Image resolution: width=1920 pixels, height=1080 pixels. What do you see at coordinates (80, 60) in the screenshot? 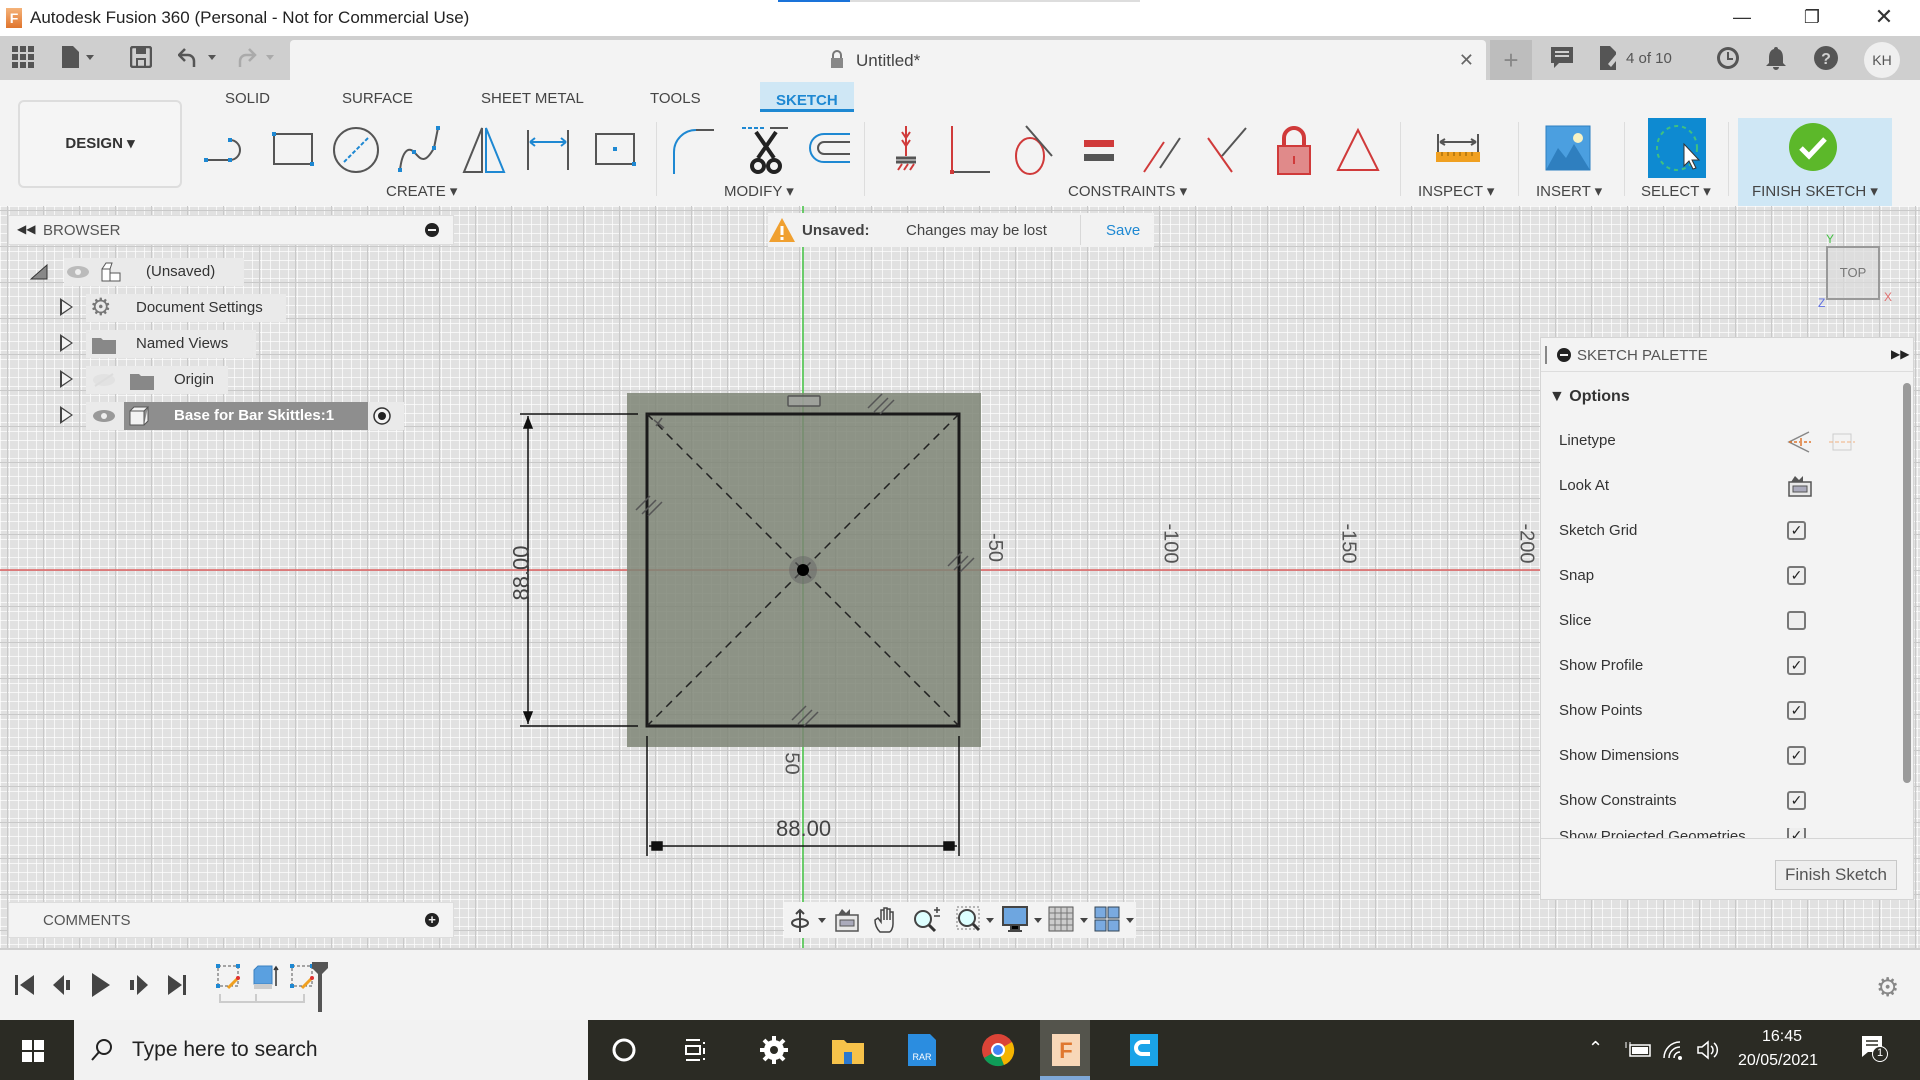
I see `file-menu-icon` at bounding box center [80, 60].